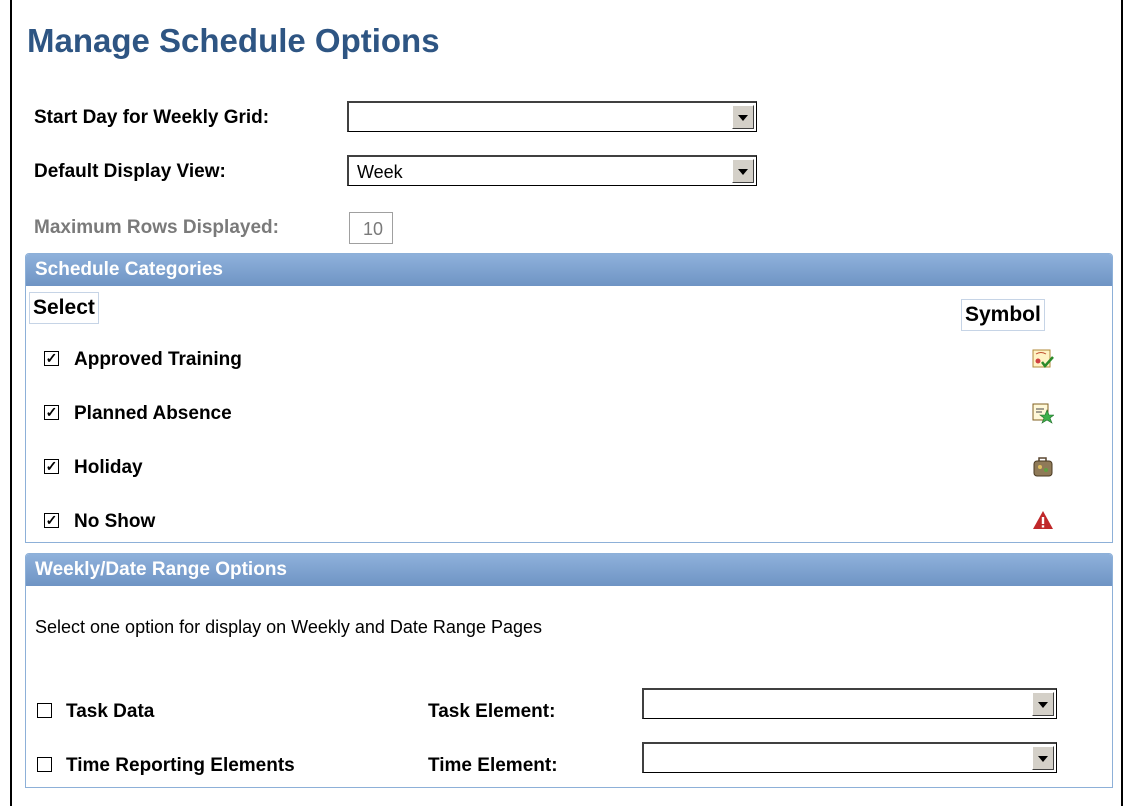  I want to click on task-data-checkbox, so click(44, 710).